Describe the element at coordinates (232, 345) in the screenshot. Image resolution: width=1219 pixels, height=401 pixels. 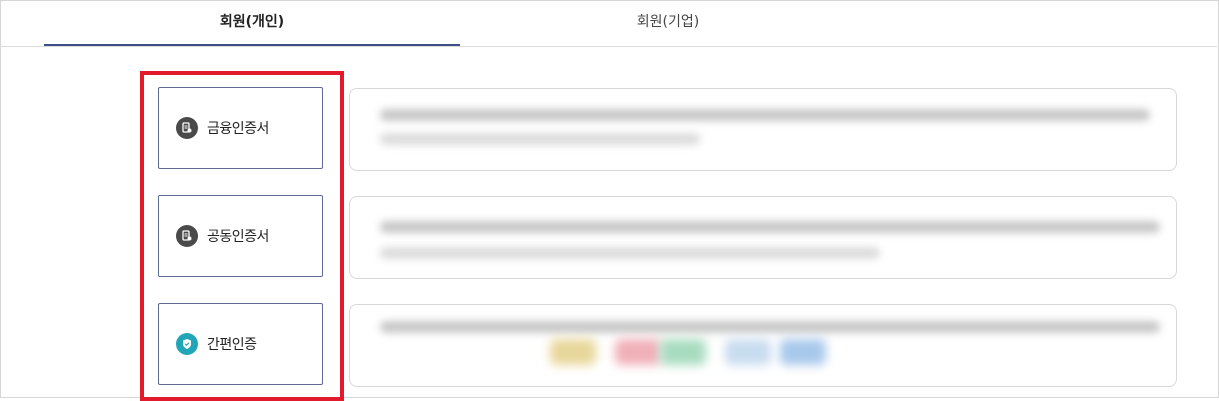
I see `method-label: 간편인증` at that location.